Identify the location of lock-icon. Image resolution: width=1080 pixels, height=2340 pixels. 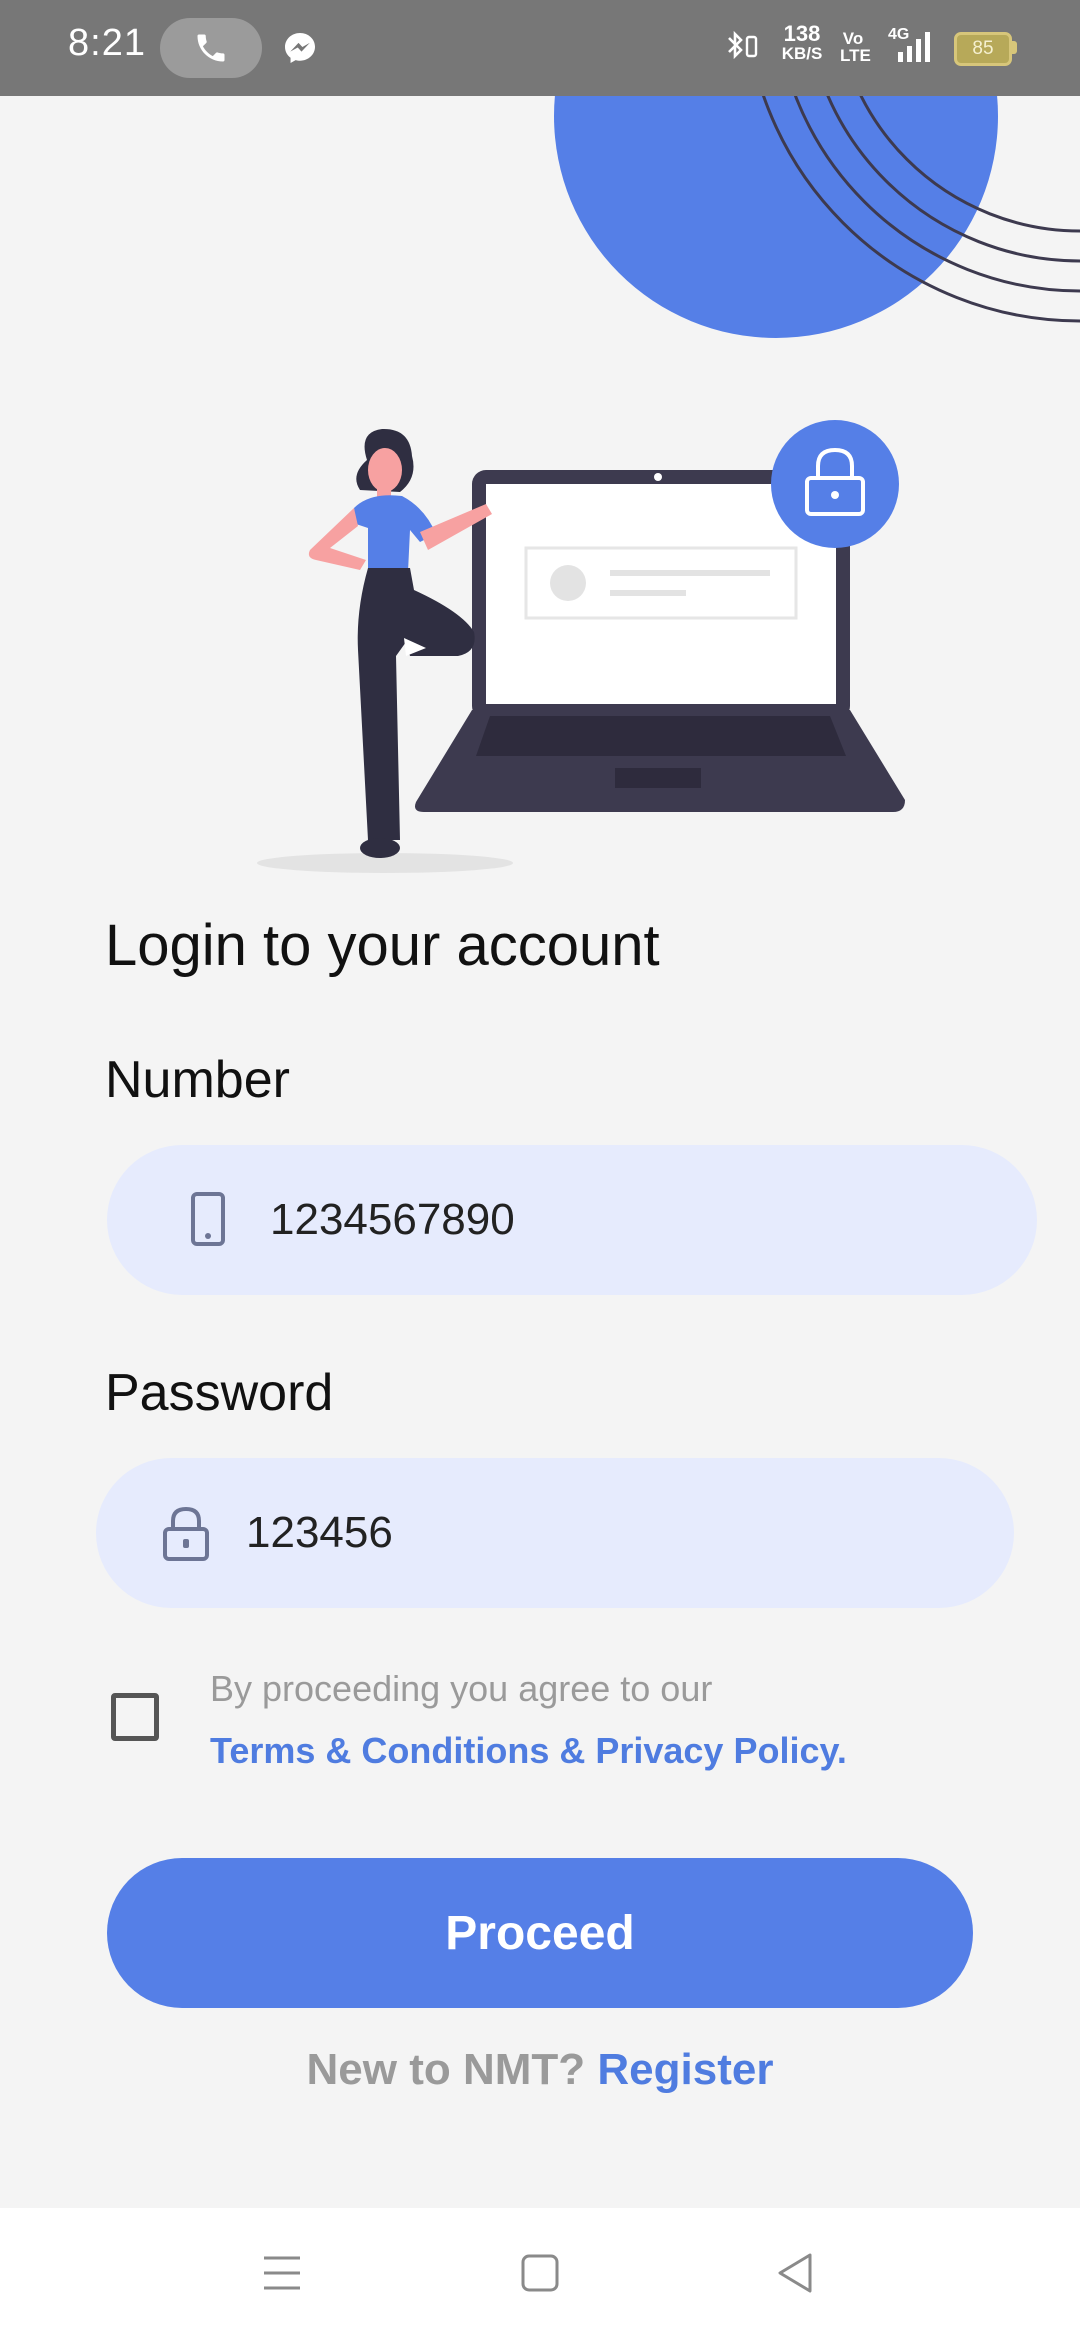
(186, 1533).